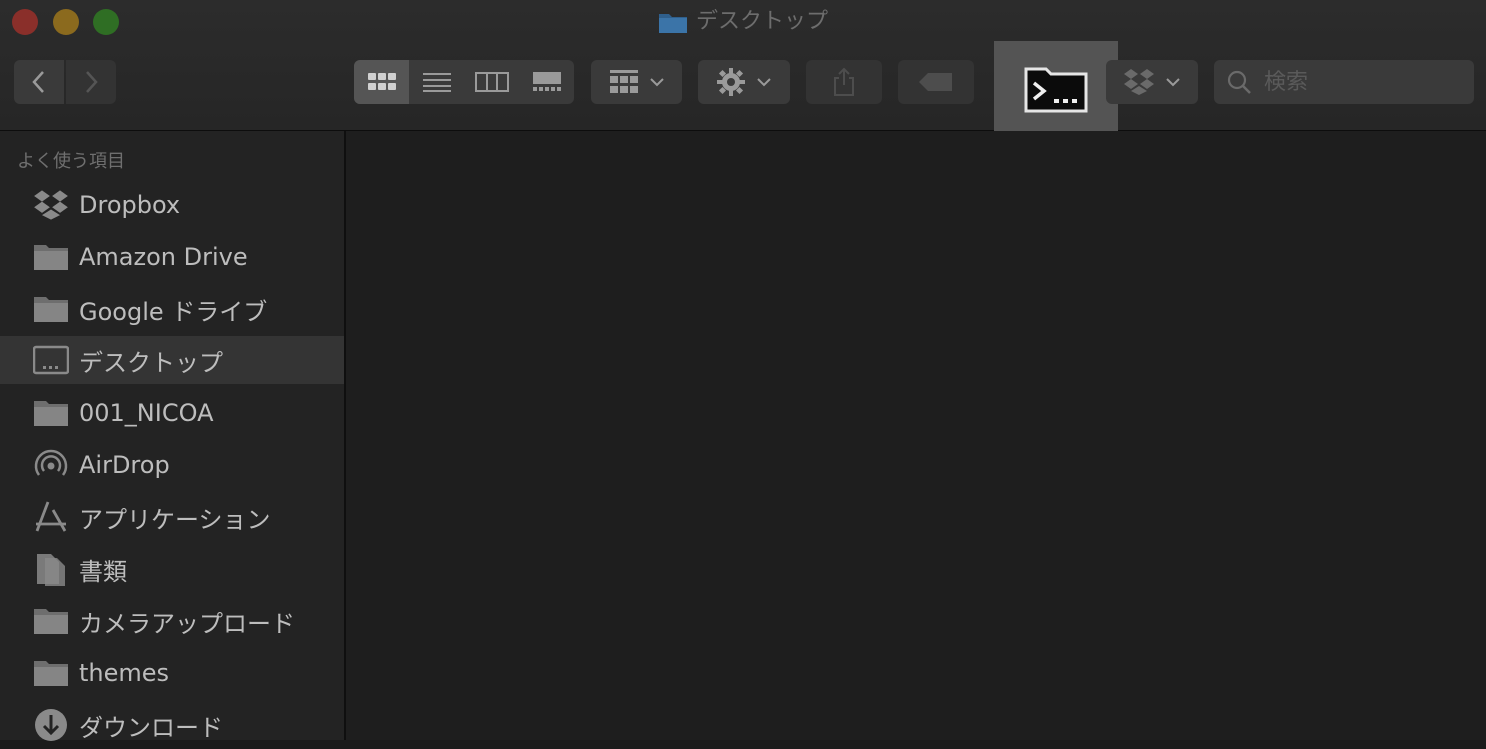 Image resolution: width=1486 pixels, height=749 pixels. What do you see at coordinates (172, 465) in the screenshot?
I see `sidebar-item-airdrop: AirDrop` at bounding box center [172, 465].